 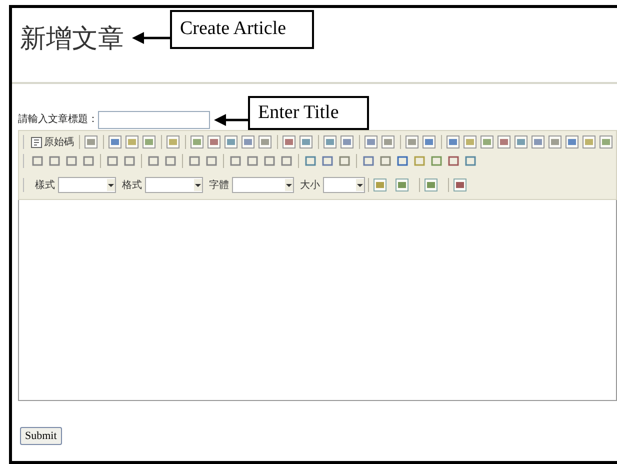 What do you see at coordinates (310, 185) in the screenshot?
I see `dropdown-label: 大小` at bounding box center [310, 185].